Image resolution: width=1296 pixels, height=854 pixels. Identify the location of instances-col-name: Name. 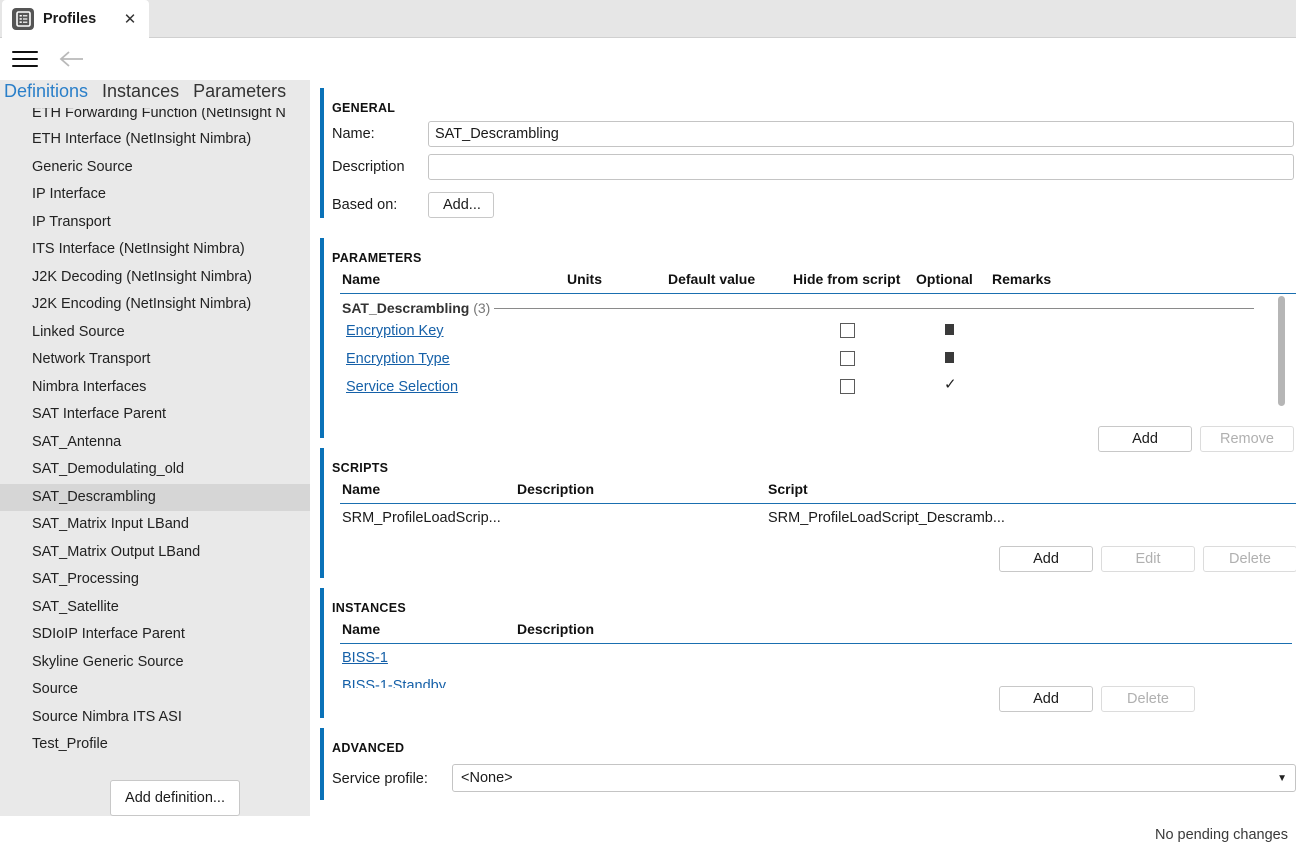
(361, 629).